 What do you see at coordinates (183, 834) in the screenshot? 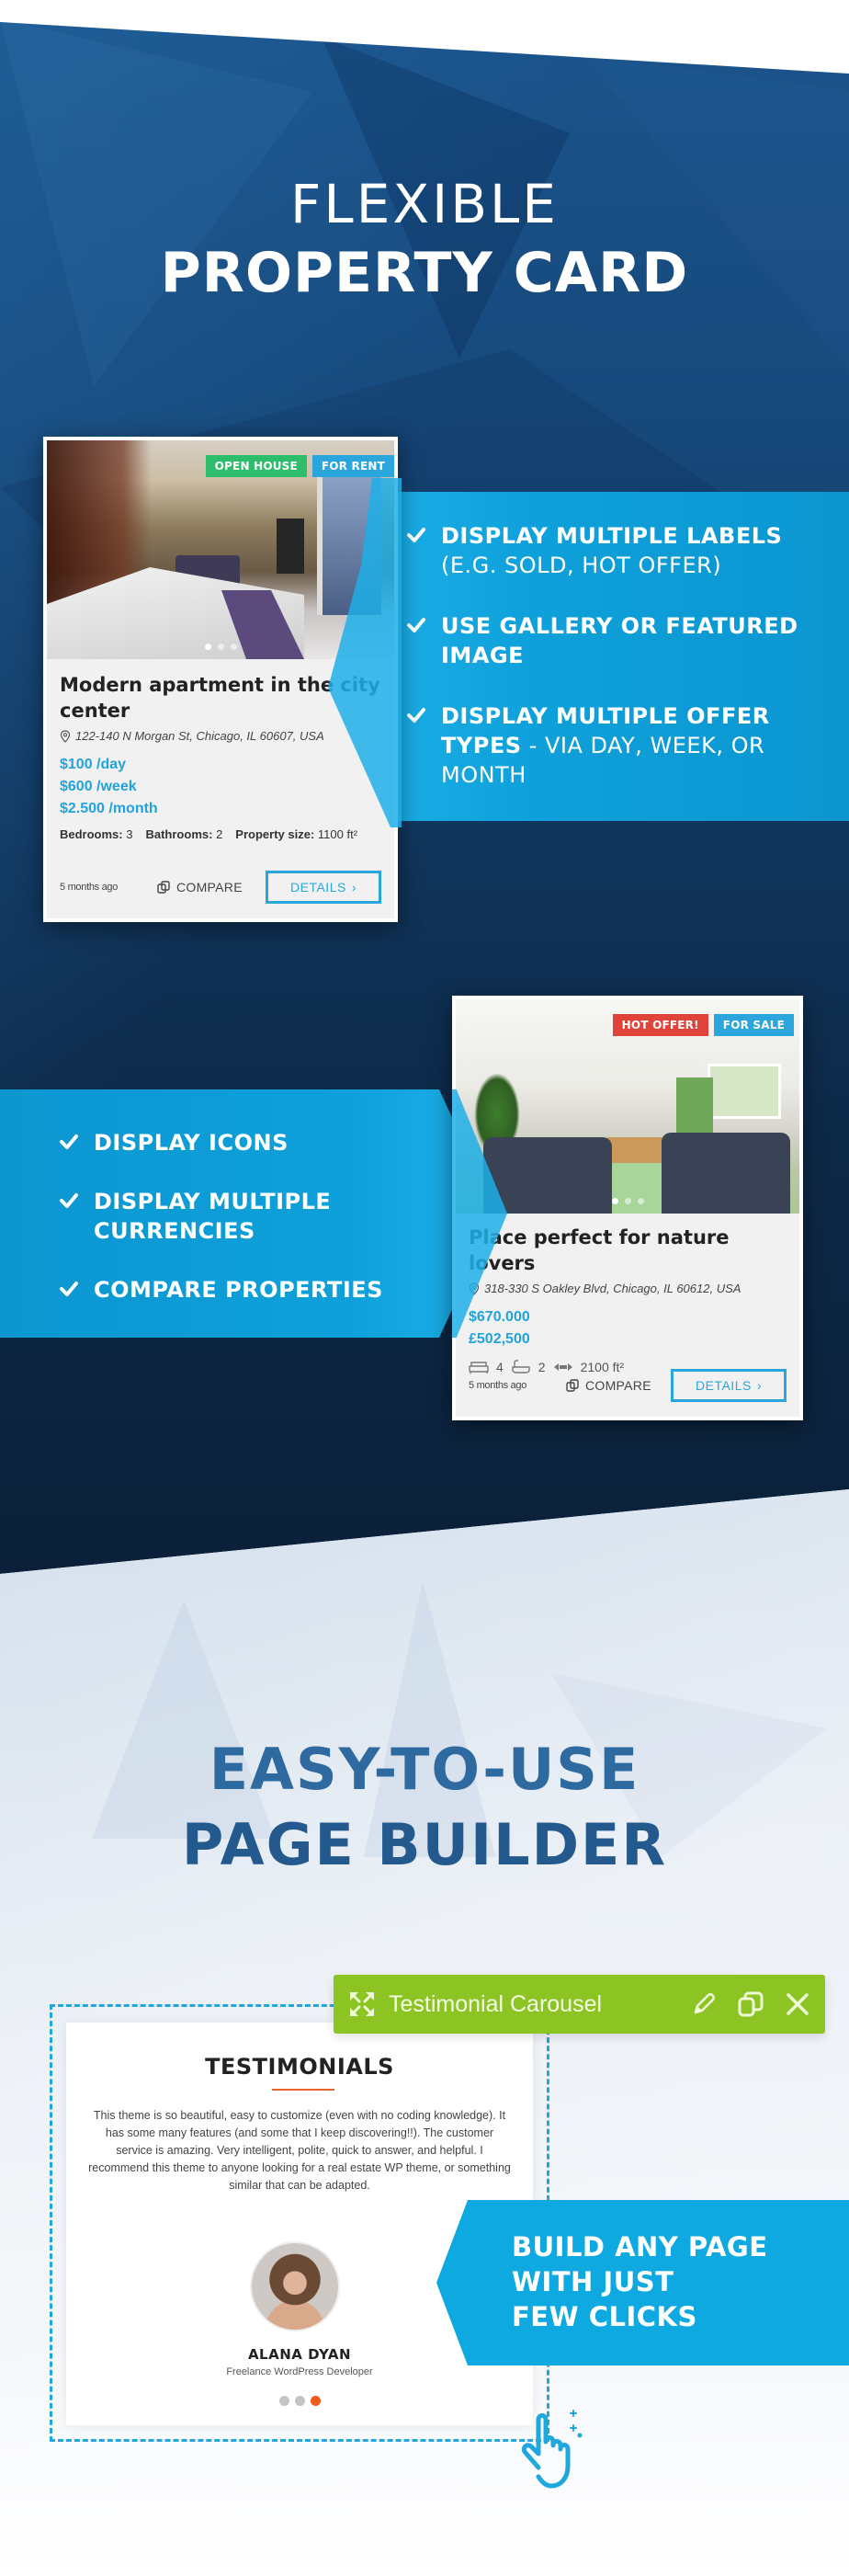
I see `spec-bathrooms: Bathrooms: 2` at bounding box center [183, 834].